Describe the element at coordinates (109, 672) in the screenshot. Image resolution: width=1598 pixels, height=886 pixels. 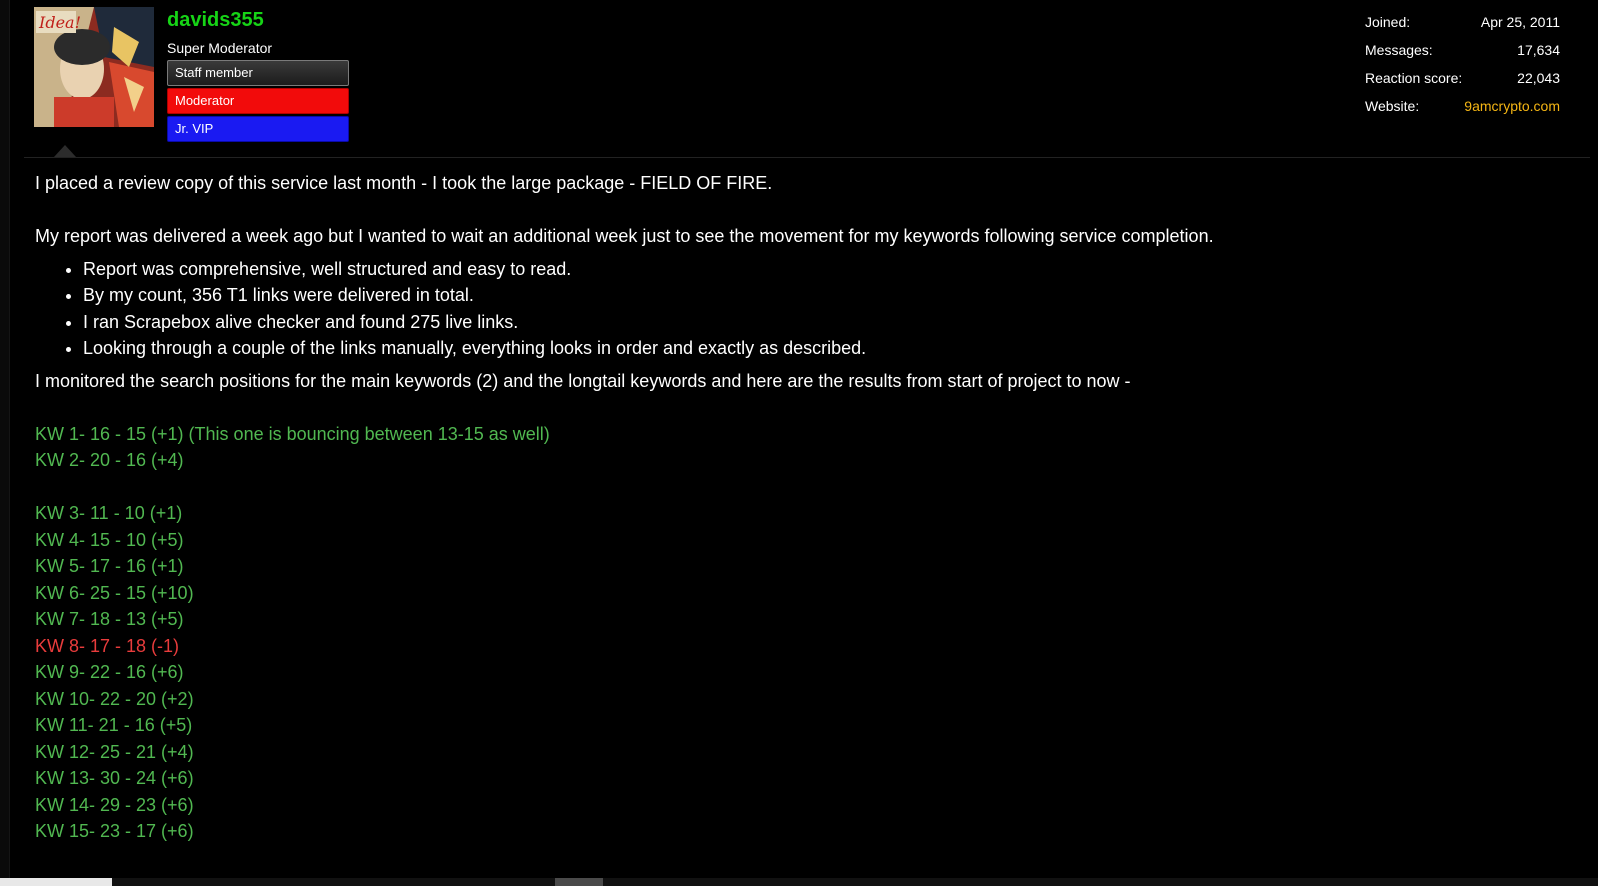
I see `keyword-line: KW 9- 22 - 16 (+6)` at that location.